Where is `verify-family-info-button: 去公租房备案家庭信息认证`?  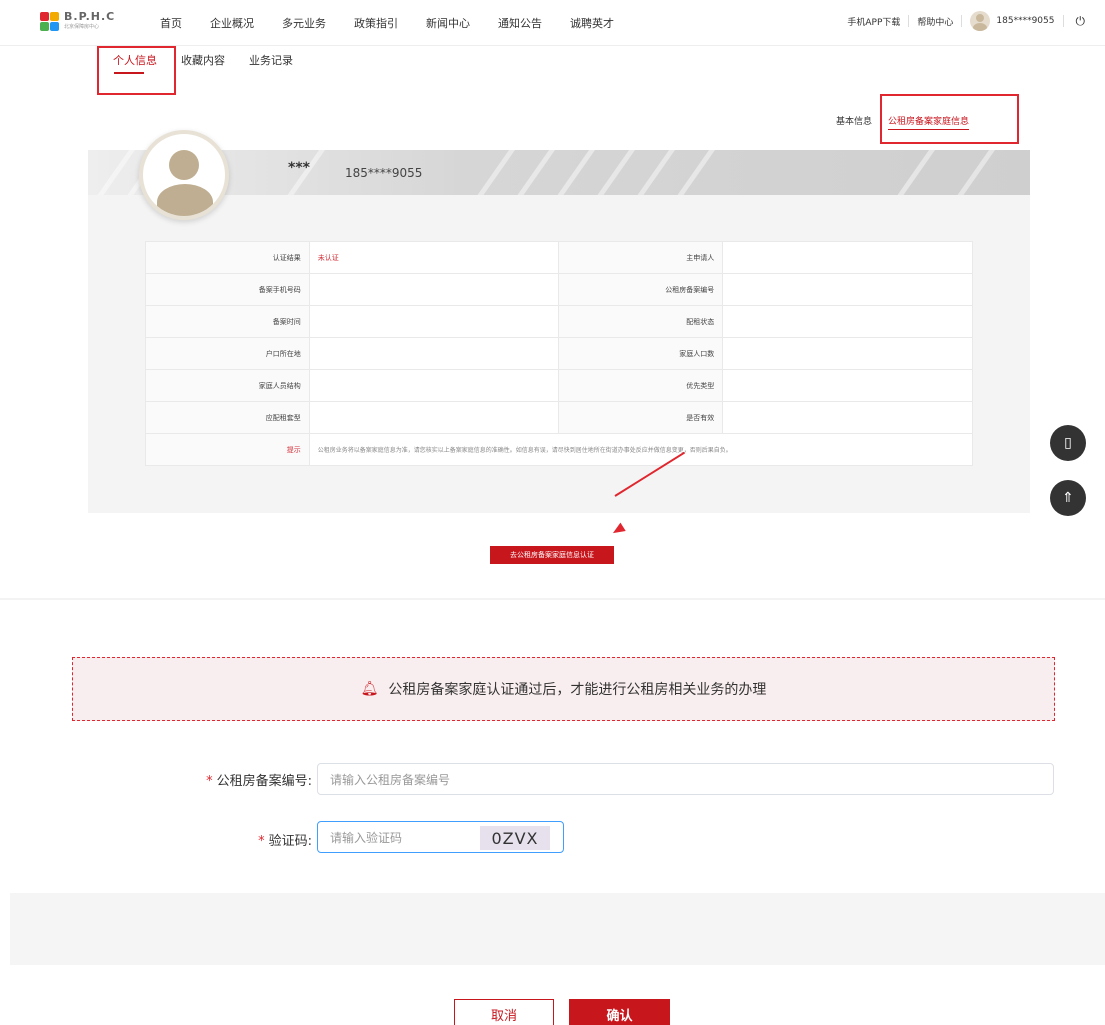 verify-family-info-button: 去公租房备案家庭信息认证 is located at coordinates (552, 555).